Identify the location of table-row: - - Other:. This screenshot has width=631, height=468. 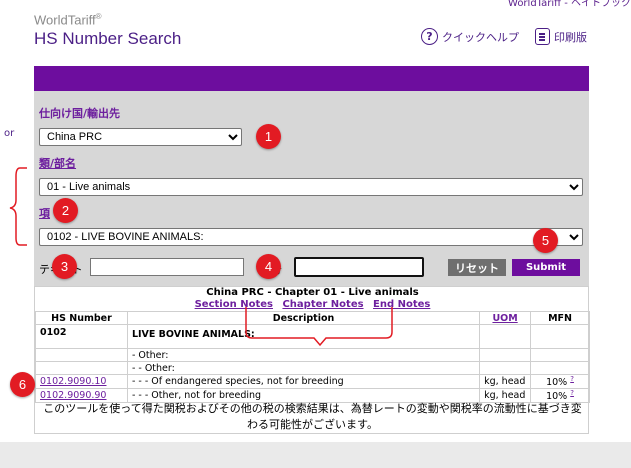
(312, 368).